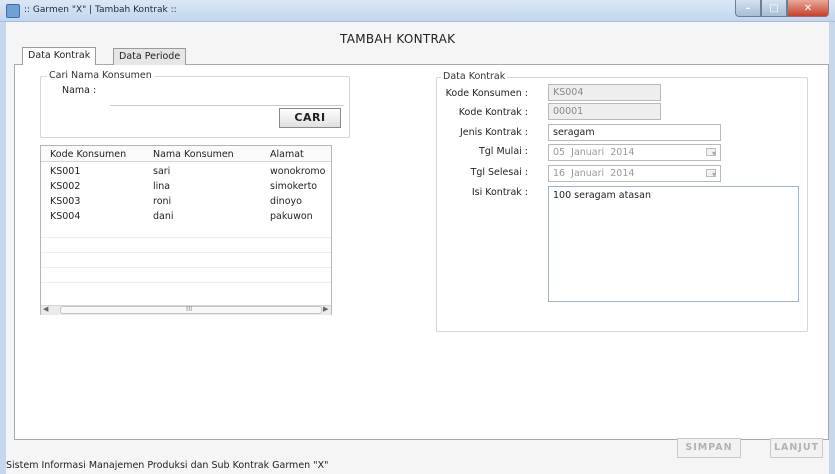 Image resolution: width=835 pixels, height=474 pixels. Describe the element at coordinates (65, 171) in the screenshot. I see `cell-kode: KS001` at that location.